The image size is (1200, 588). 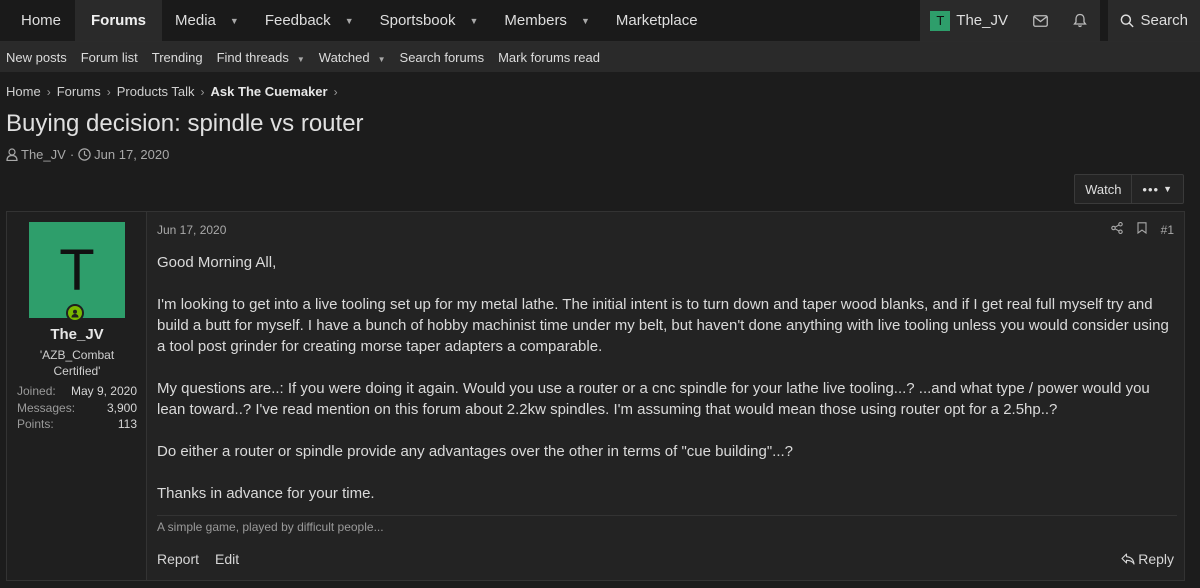 I want to click on post-date: Jun 17, 2020, so click(x=191, y=230).